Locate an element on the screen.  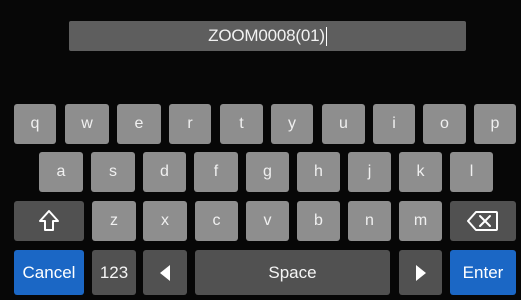
backspace-icon is located at coordinates (482, 221).